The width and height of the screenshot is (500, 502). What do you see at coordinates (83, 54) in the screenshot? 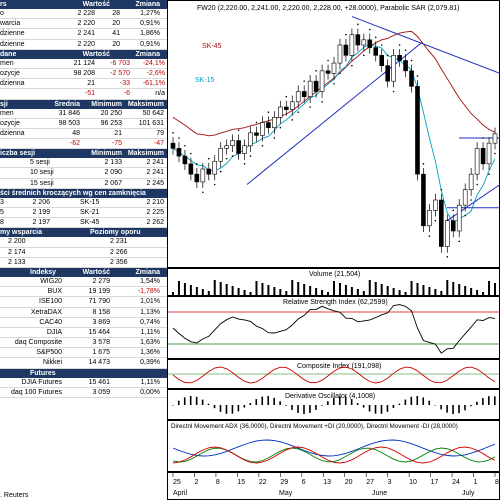
I see `data-header: dane Wartość Zmiana` at bounding box center [83, 54].